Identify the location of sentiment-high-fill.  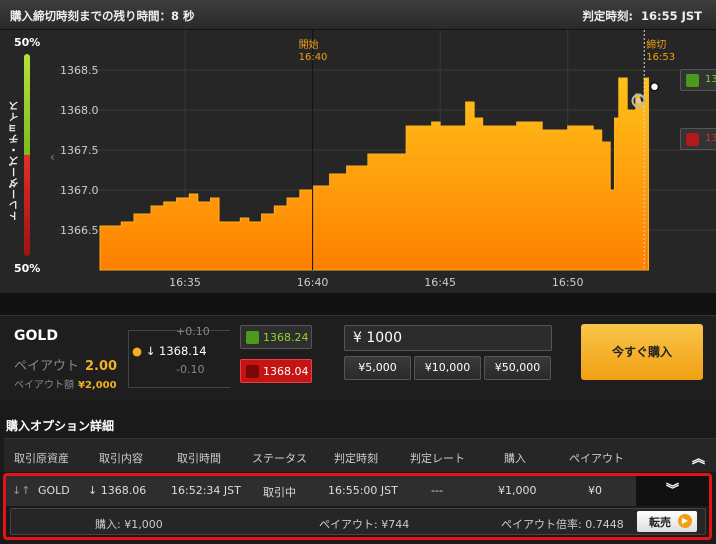
(27, 104).